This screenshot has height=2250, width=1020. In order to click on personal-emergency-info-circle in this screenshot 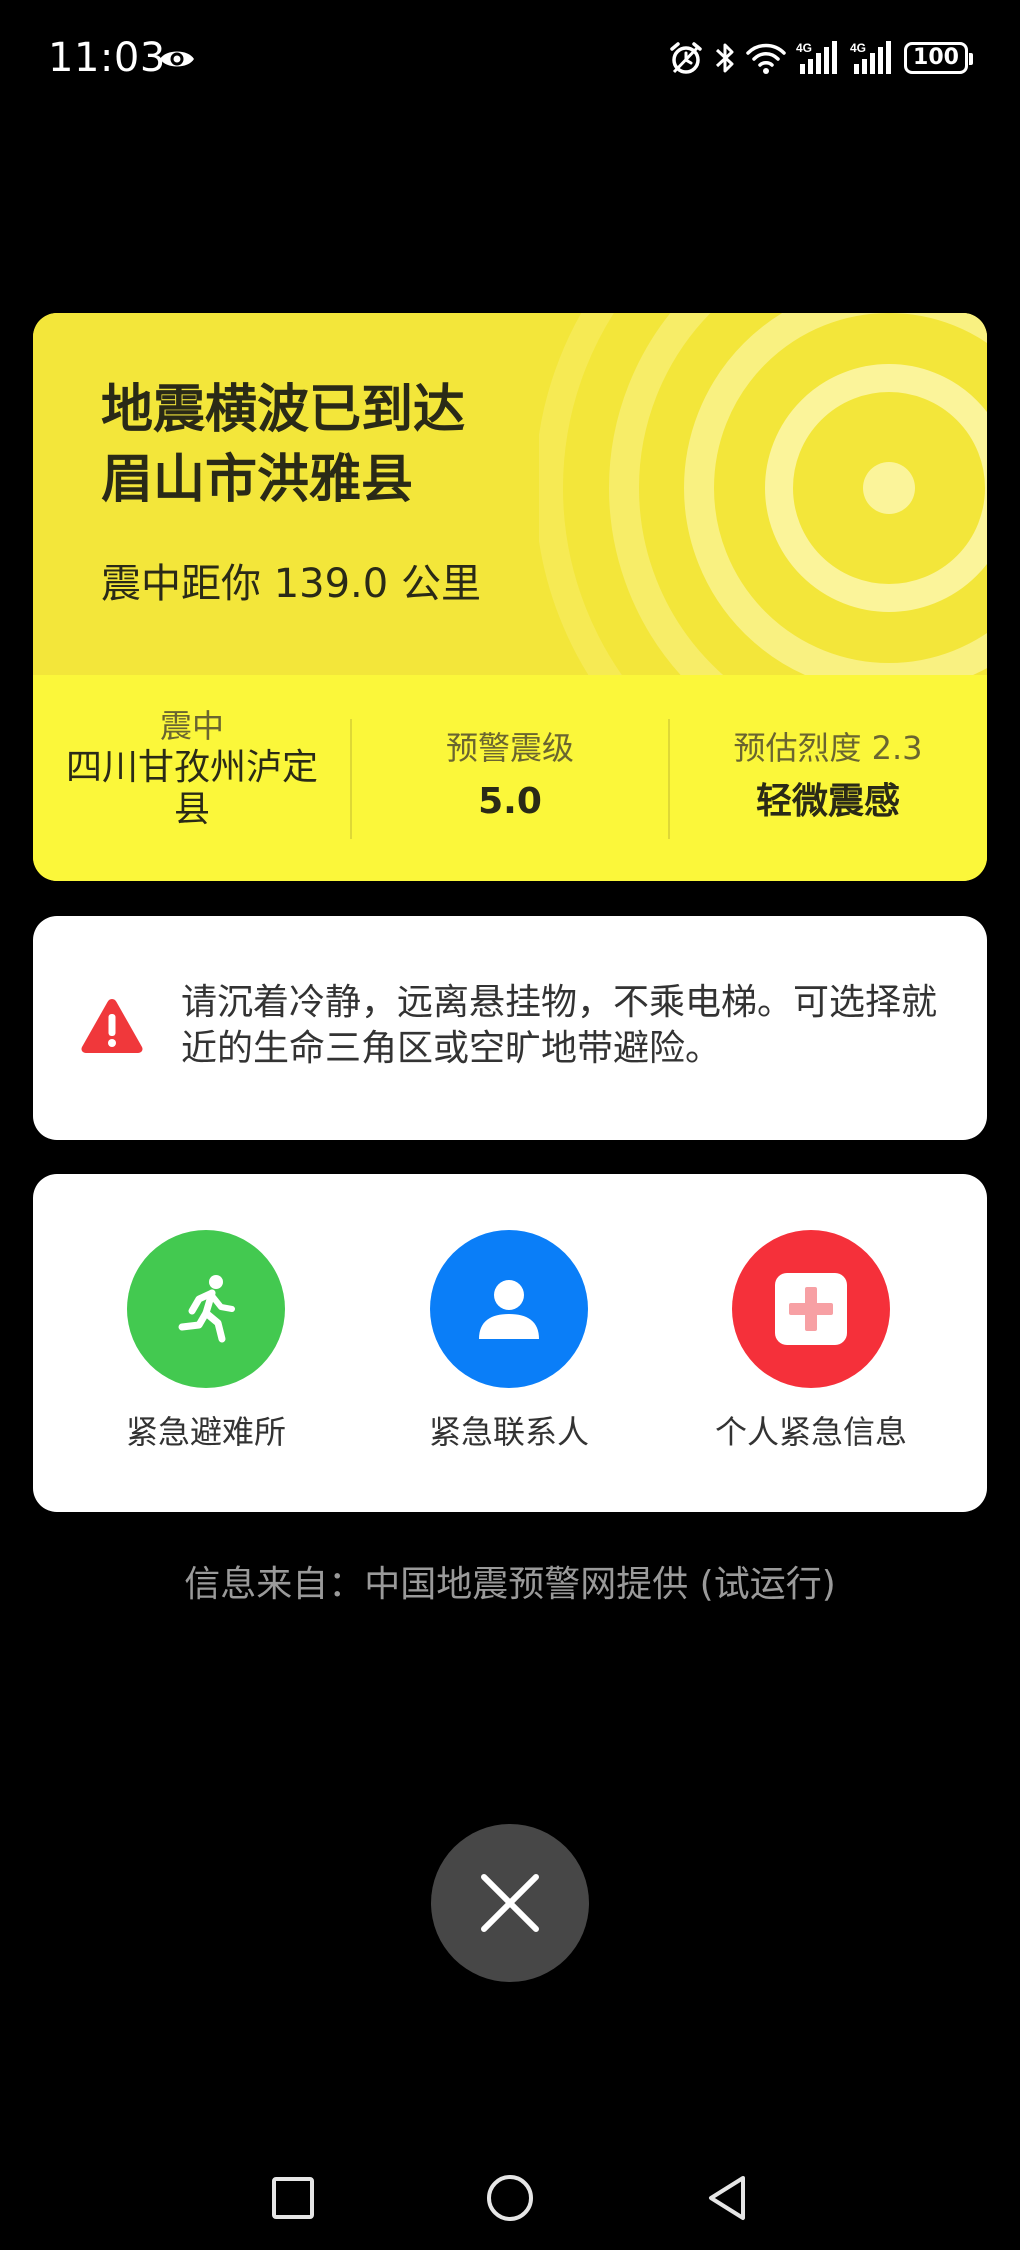, I will do `click(811, 1309)`.